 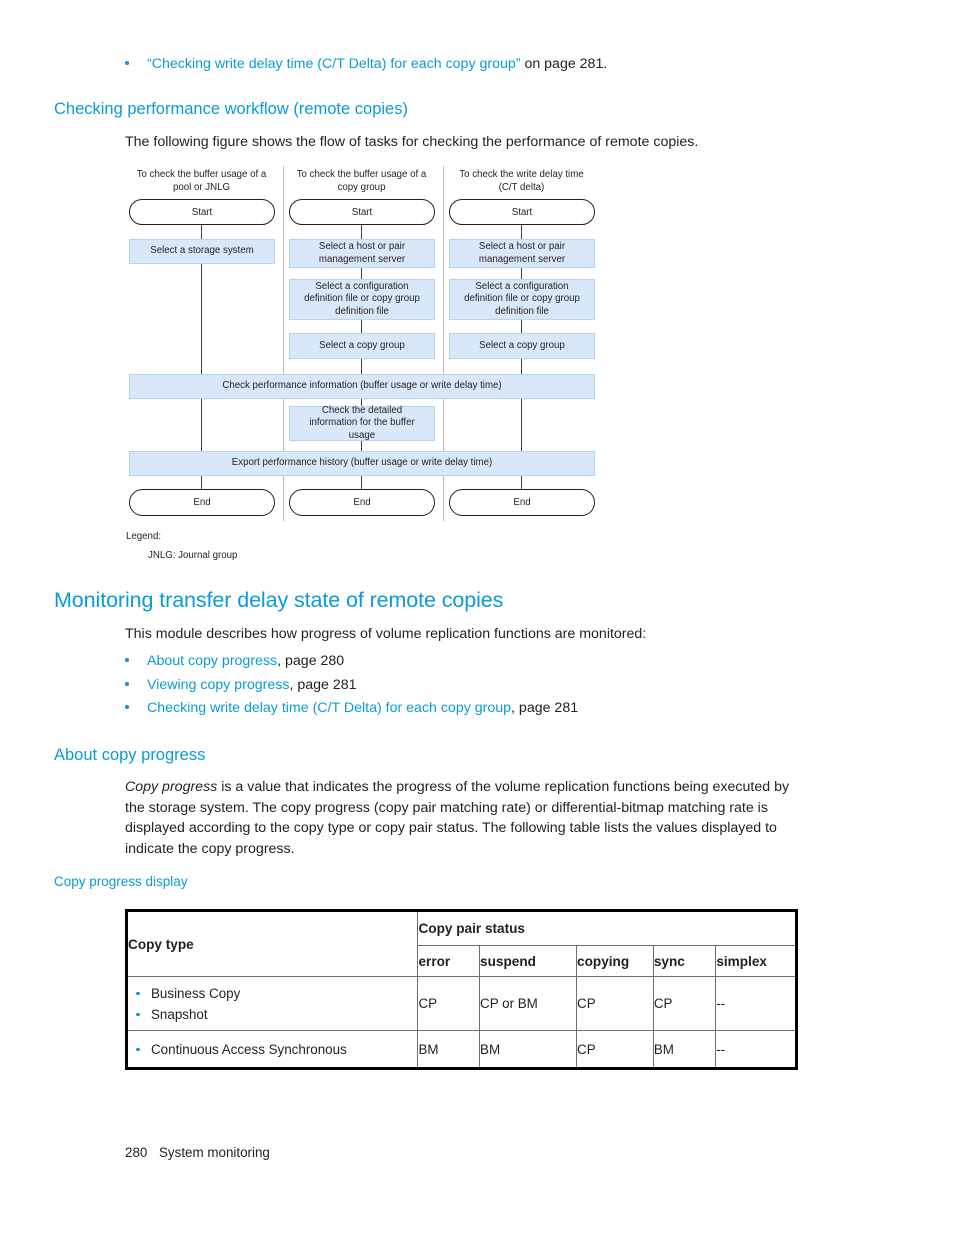 I want to click on table-cell-suspend: CP or BM, so click(x=528, y=1003).